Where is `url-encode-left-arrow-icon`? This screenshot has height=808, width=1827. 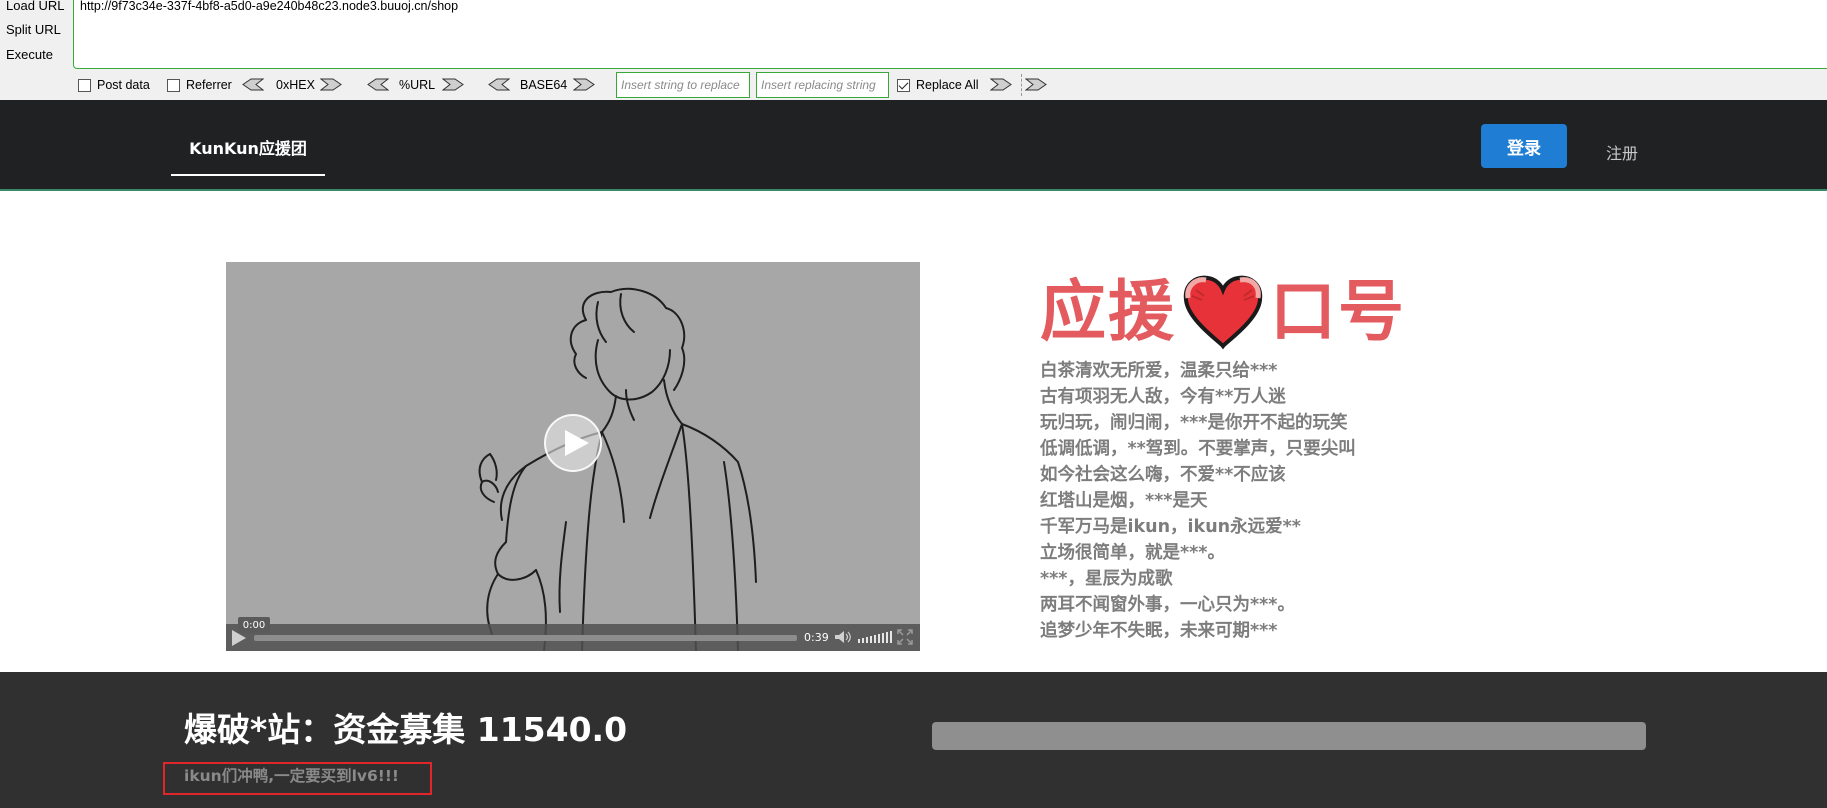
url-encode-left-arrow-icon is located at coordinates (378, 84).